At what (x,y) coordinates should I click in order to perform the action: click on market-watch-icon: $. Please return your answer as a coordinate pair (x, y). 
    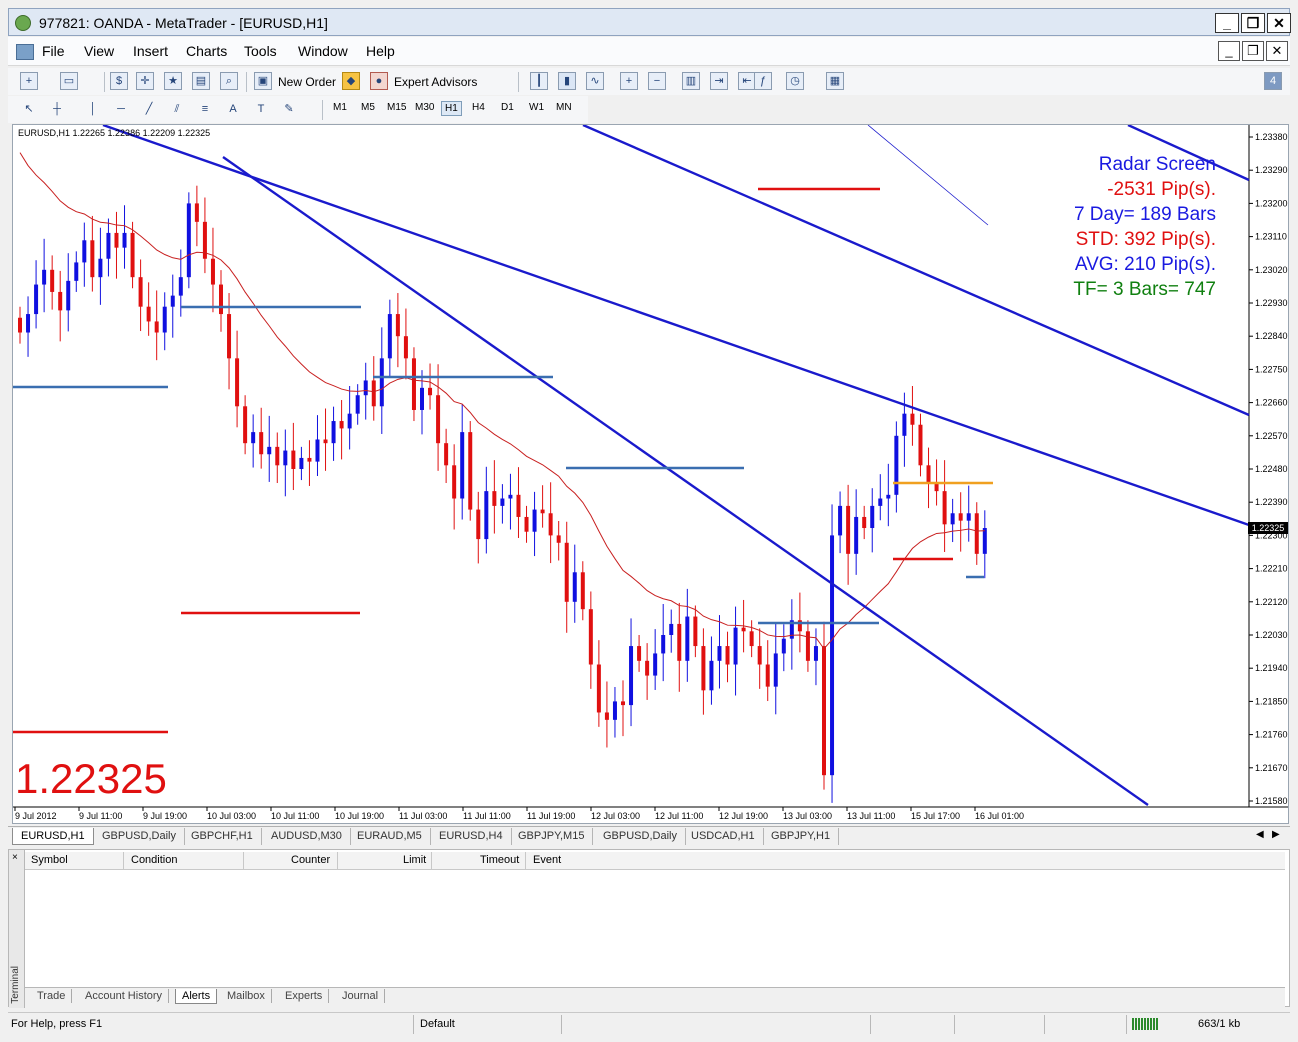
    Looking at the image, I should click on (119, 81).